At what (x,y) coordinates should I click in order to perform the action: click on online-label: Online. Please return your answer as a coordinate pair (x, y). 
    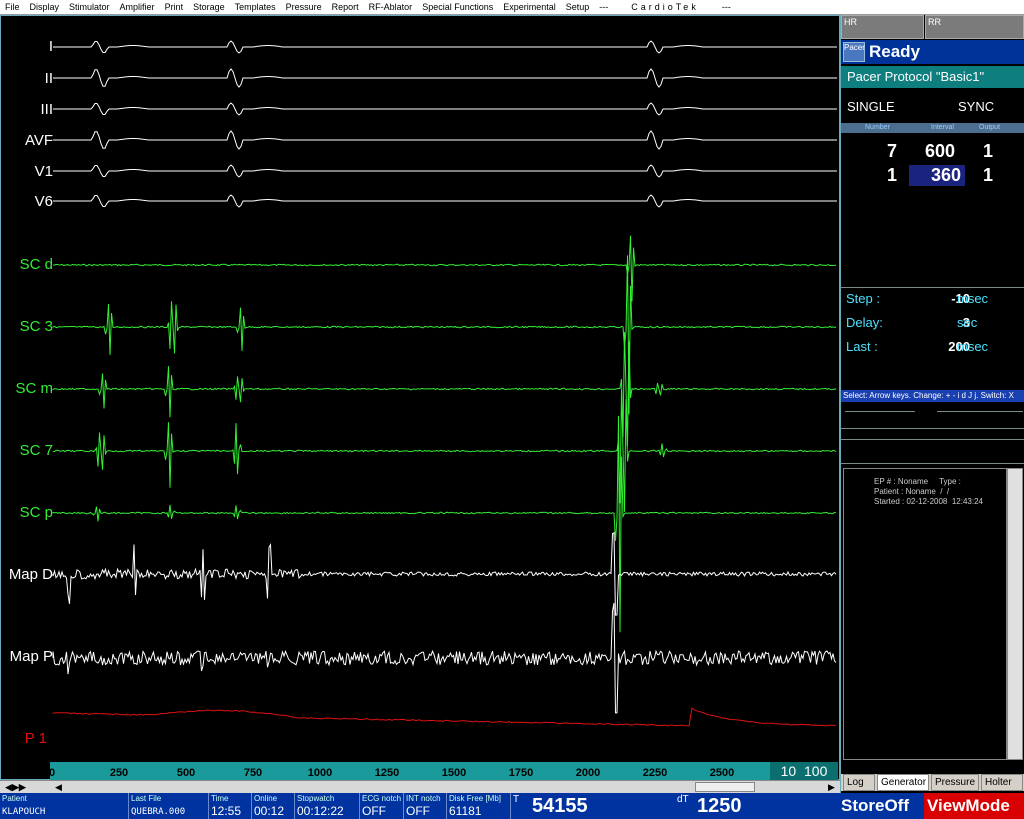
    Looking at the image, I should click on (266, 798).